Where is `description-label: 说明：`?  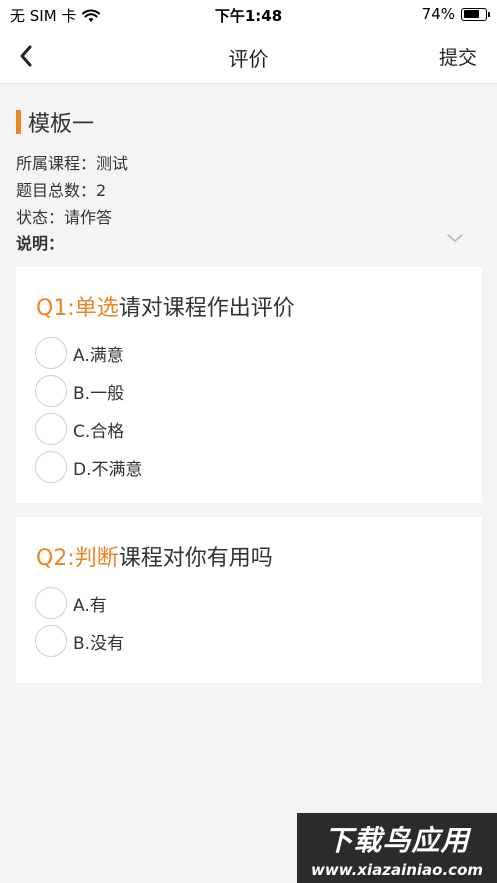 description-label: 说明： is located at coordinates (40, 243).